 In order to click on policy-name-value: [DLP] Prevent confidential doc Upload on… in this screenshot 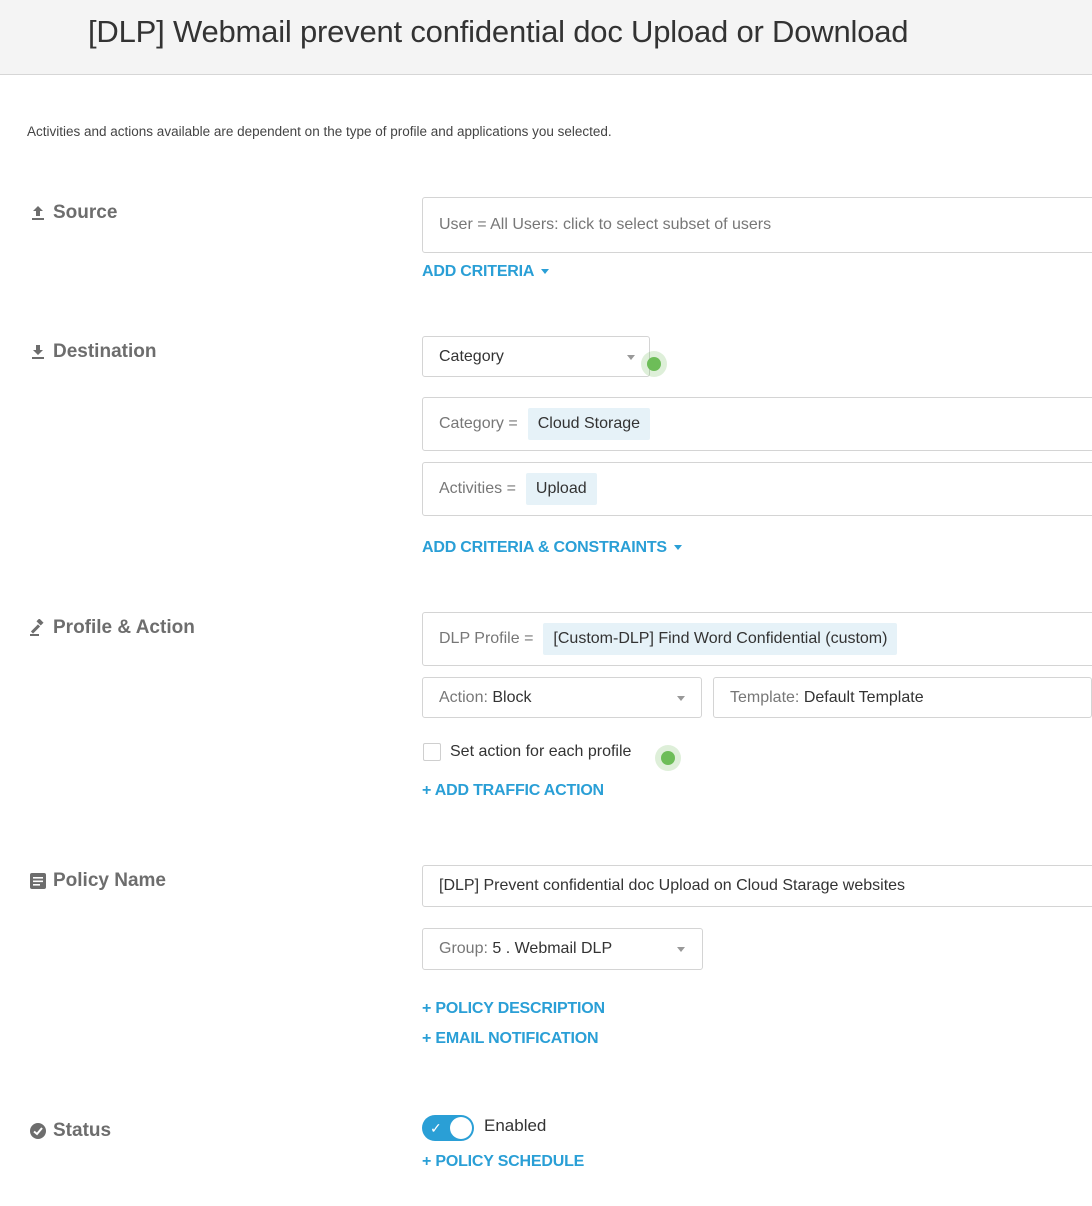, I will do `click(672, 885)`.